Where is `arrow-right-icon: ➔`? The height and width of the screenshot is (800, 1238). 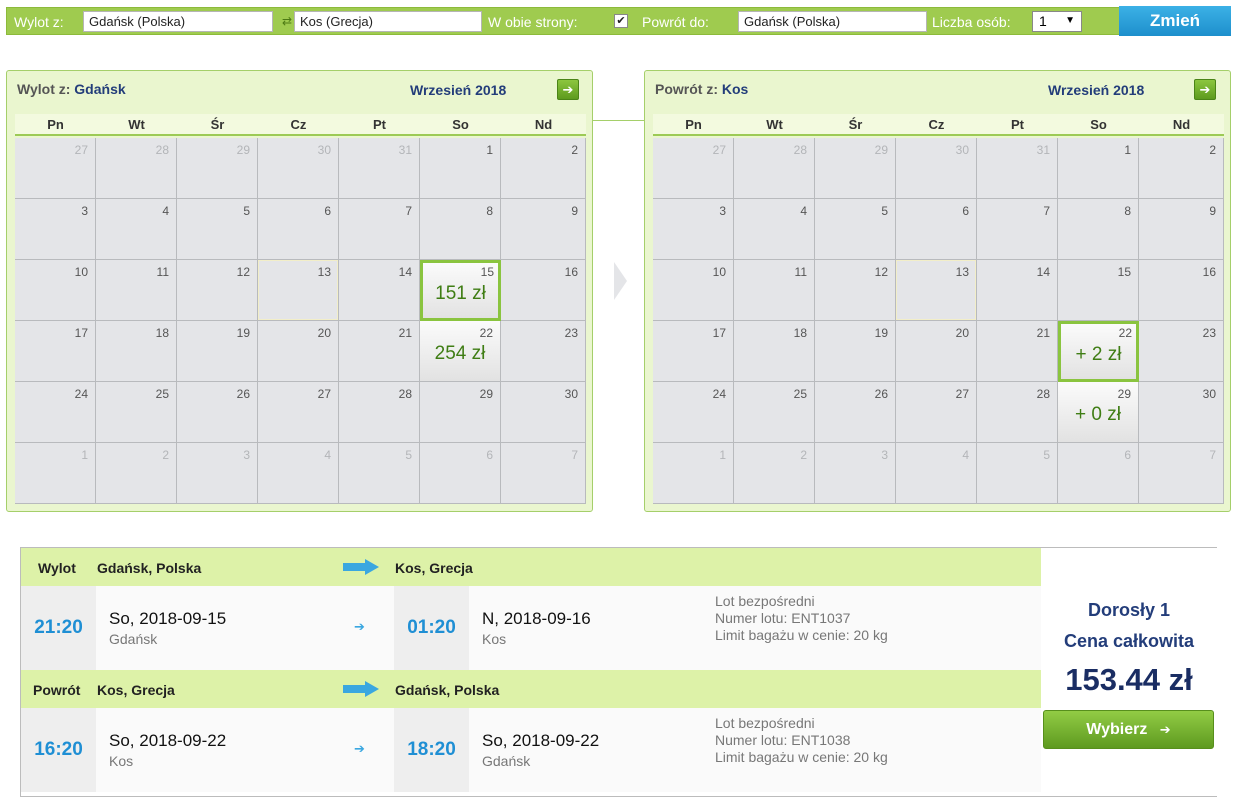 arrow-right-icon: ➔ is located at coordinates (568, 89).